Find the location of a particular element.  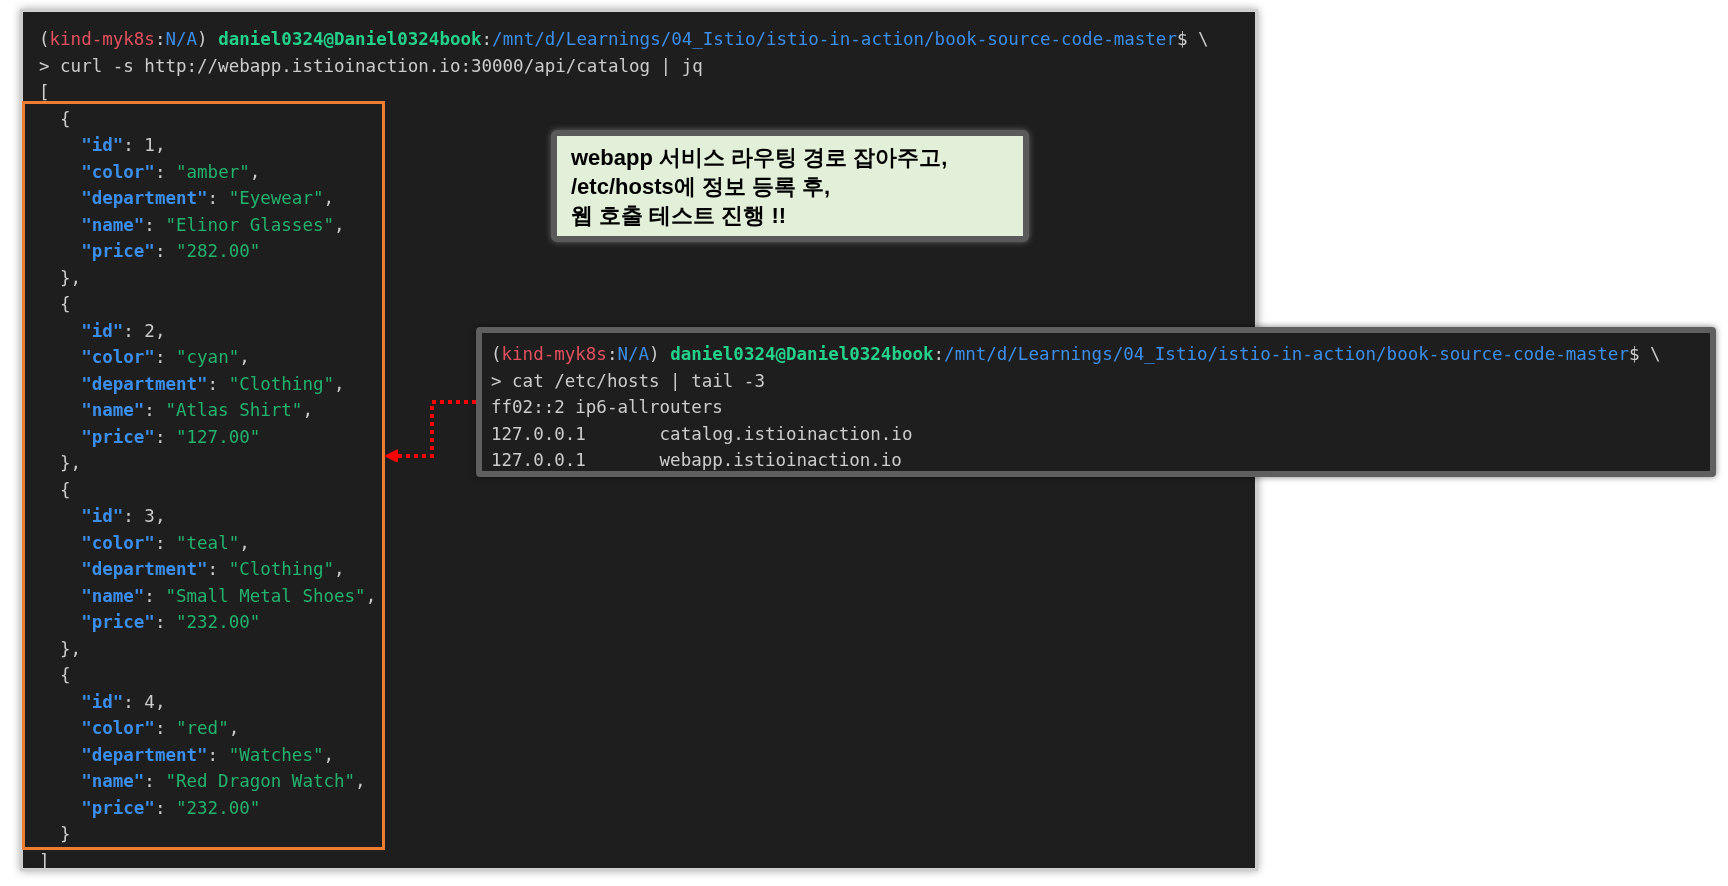

terminal-line: "color": "cyan", is located at coordinates (165, 357).